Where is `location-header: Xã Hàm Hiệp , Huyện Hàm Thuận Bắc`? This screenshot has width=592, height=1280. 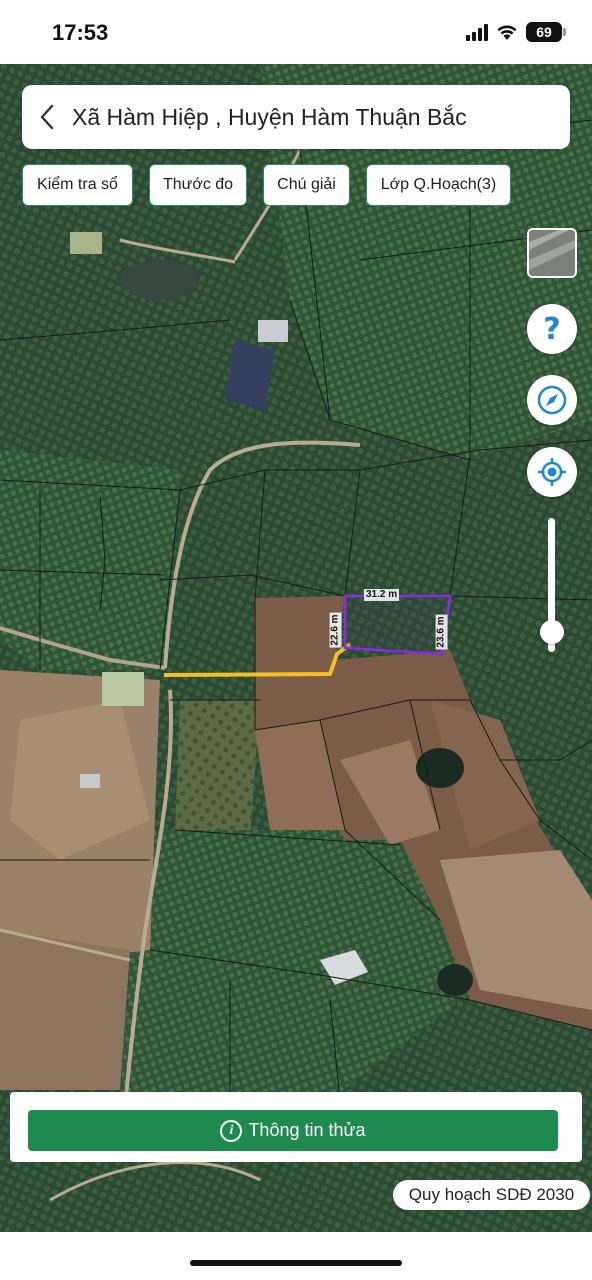
location-header: Xã Hàm Hiệp , Huyện Hàm Thuận Bắc is located at coordinates (296, 117).